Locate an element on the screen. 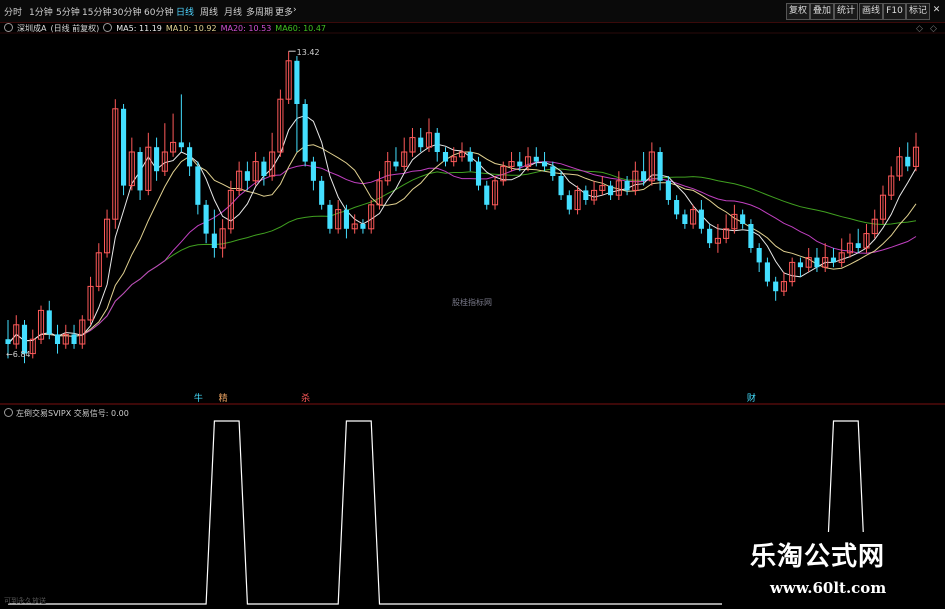 The height and width of the screenshot is (609, 945). high-price-label: 13.42 is located at coordinates (308, 52).